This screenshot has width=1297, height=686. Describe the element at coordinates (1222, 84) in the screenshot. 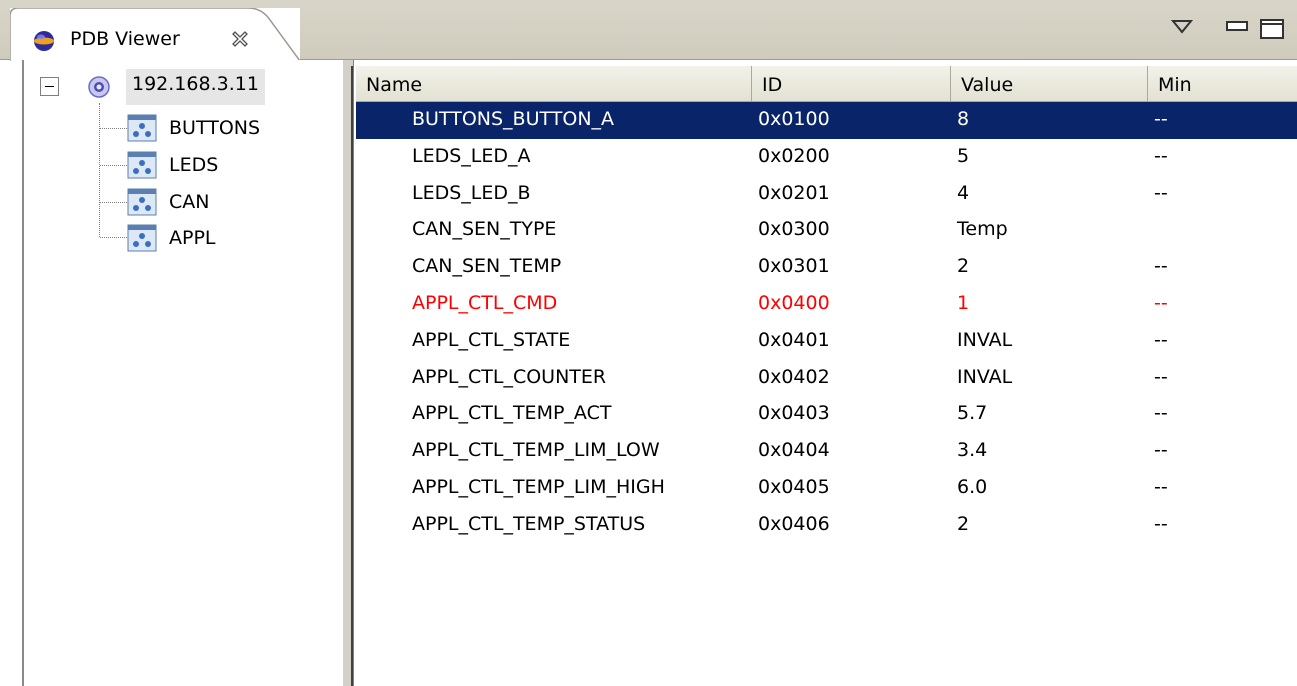

I see `column-header-min: Min` at that location.